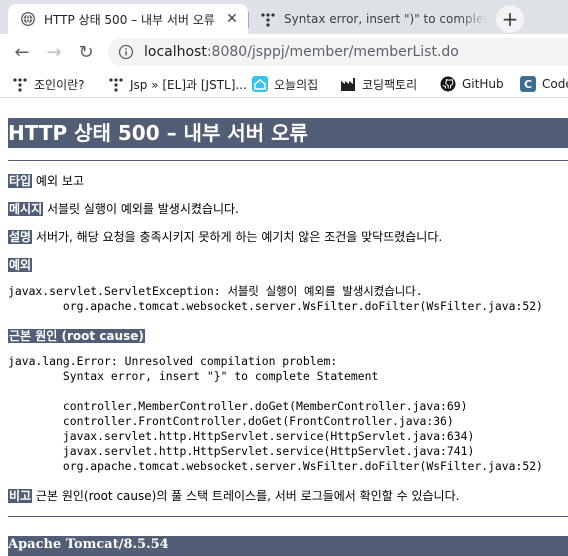 This screenshot has width=568, height=556. I want to click on c-icon: C, so click(528, 84).